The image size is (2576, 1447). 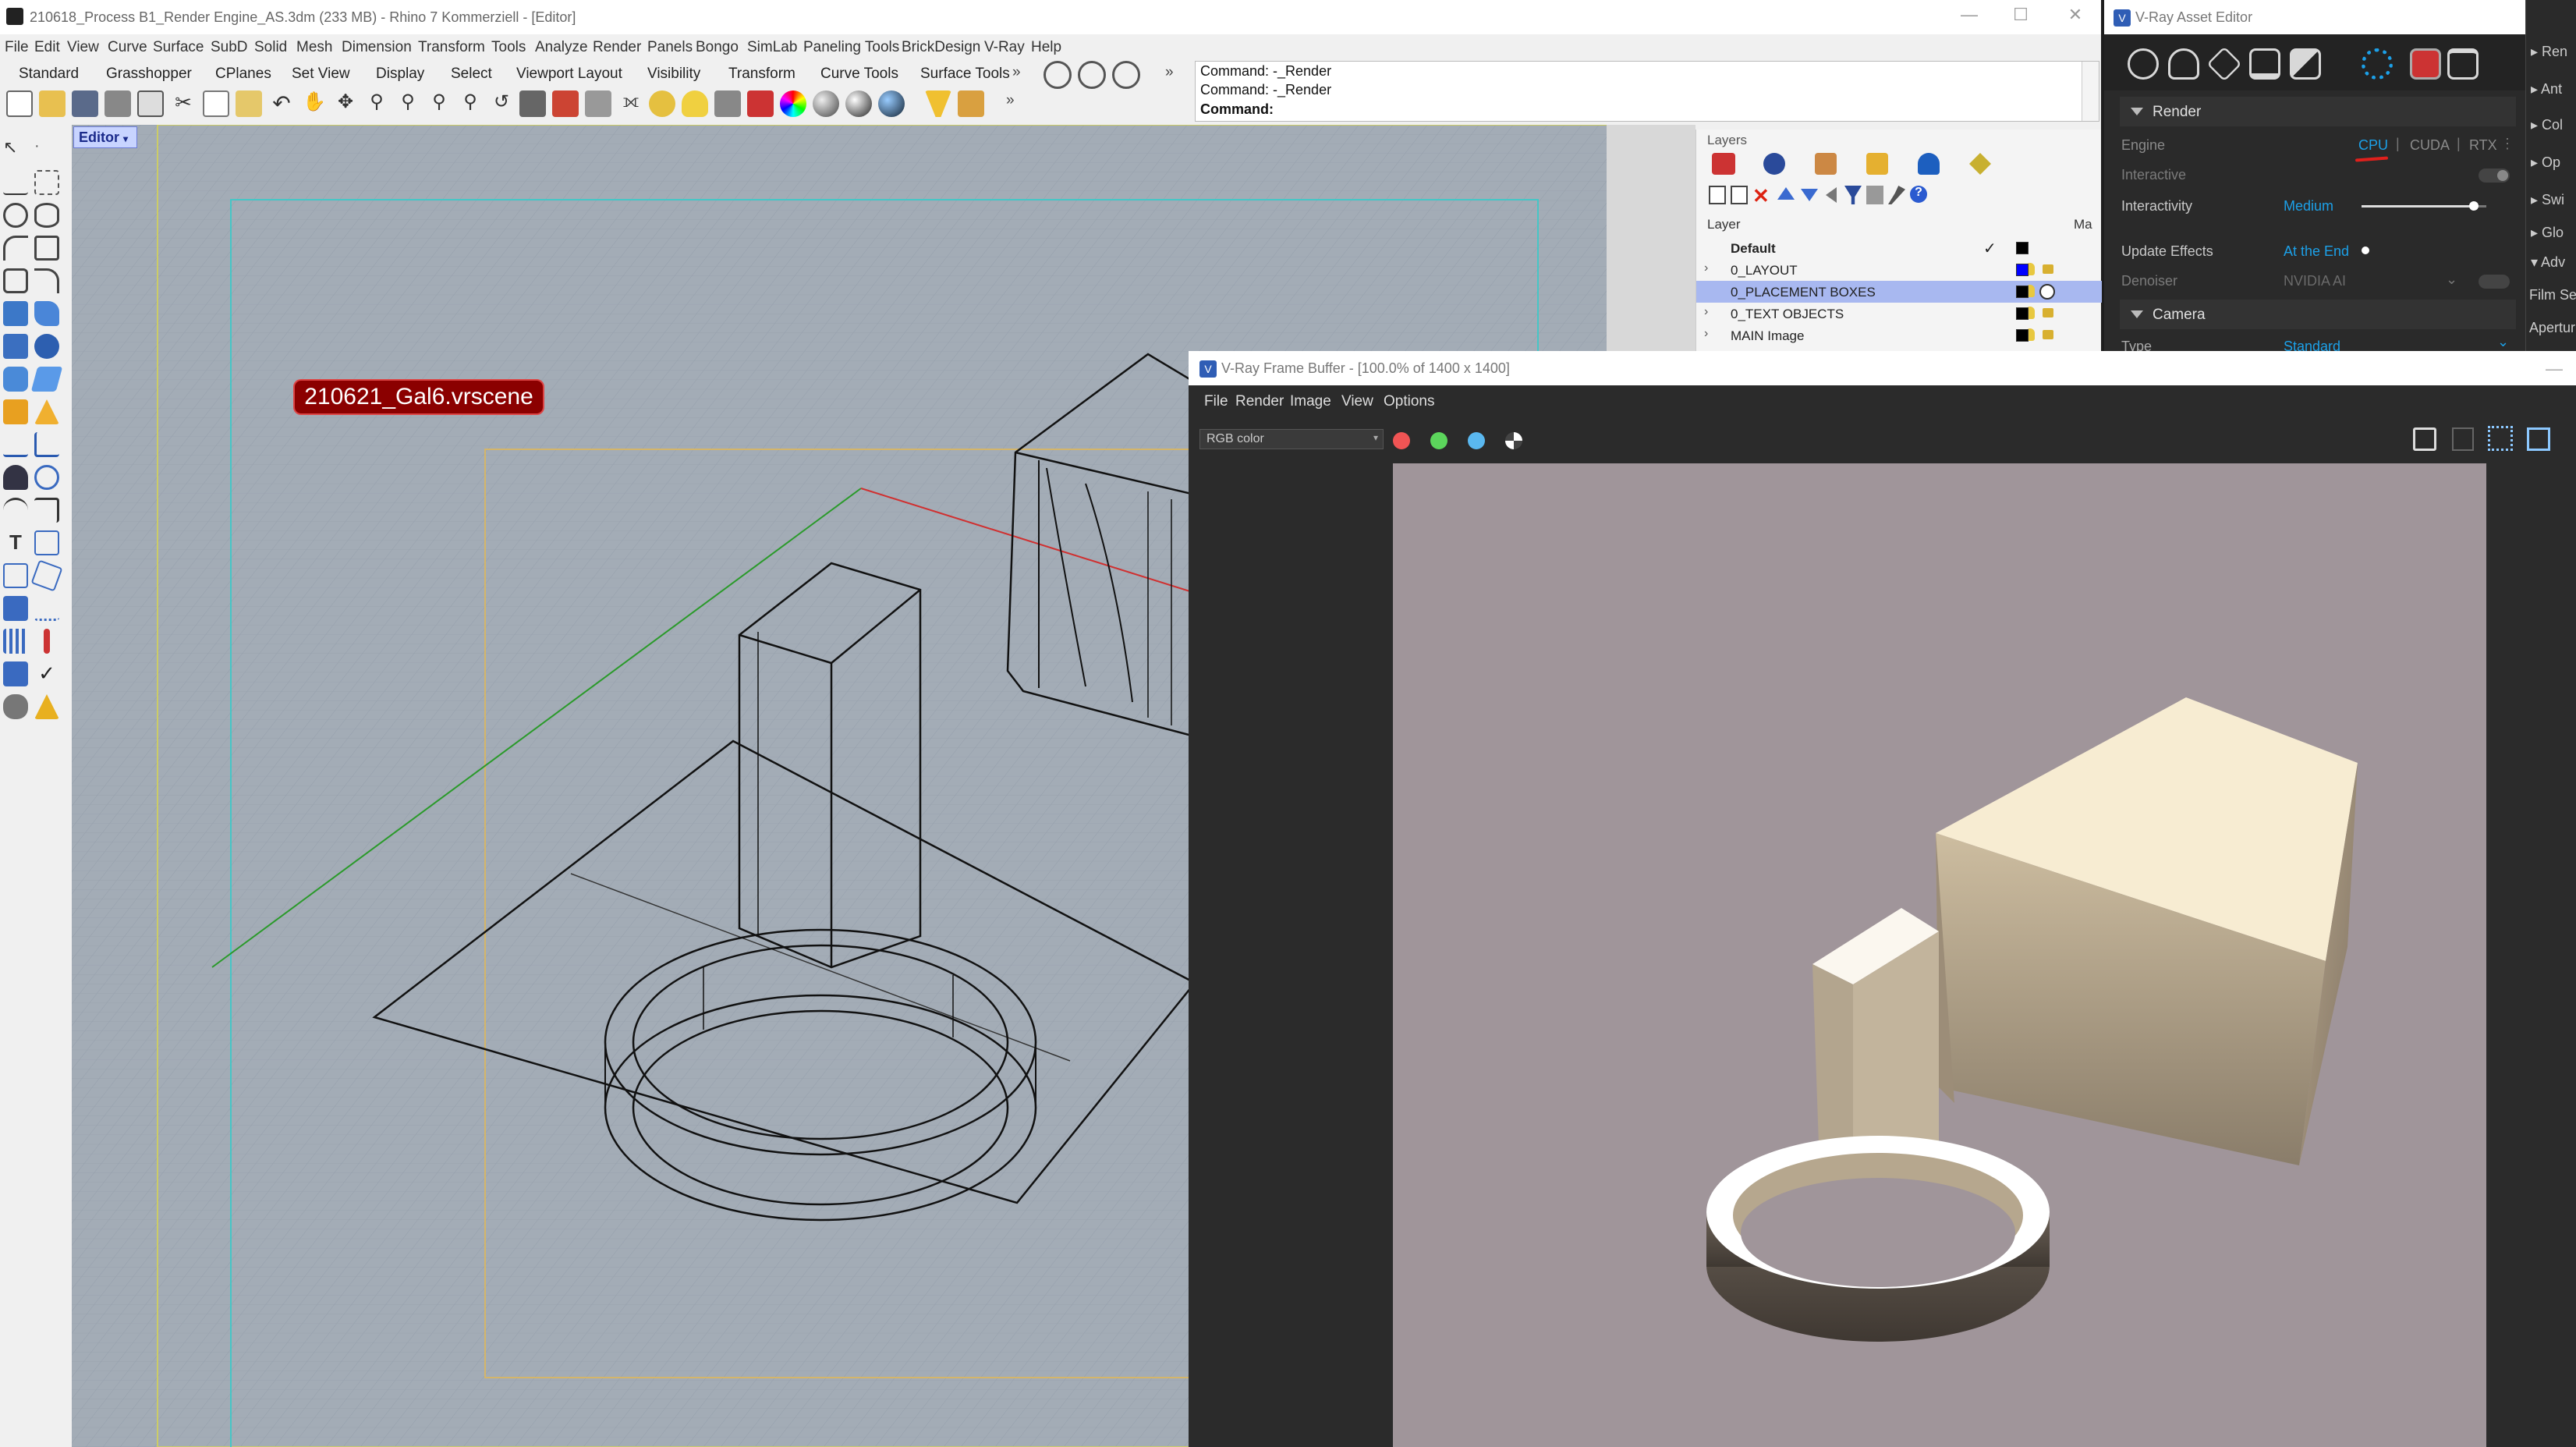 I want to click on menu-simlab: SimLab, so click(x=772, y=48).